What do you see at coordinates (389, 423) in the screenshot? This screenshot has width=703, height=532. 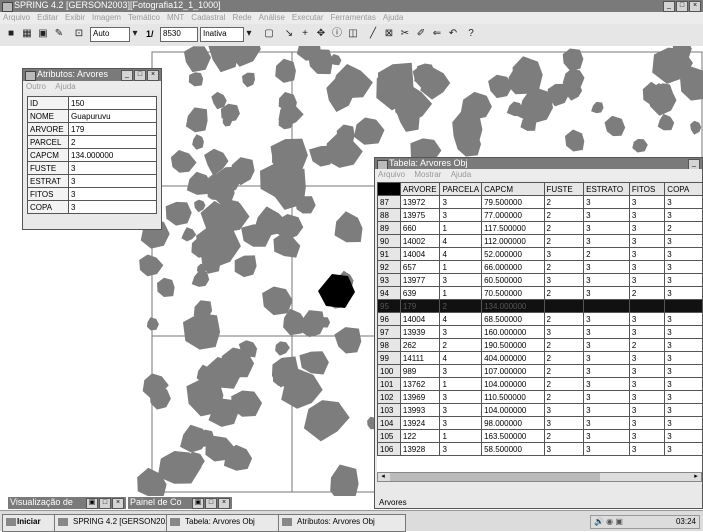 I see `row-number: 104` at bounding box center [389, 423].